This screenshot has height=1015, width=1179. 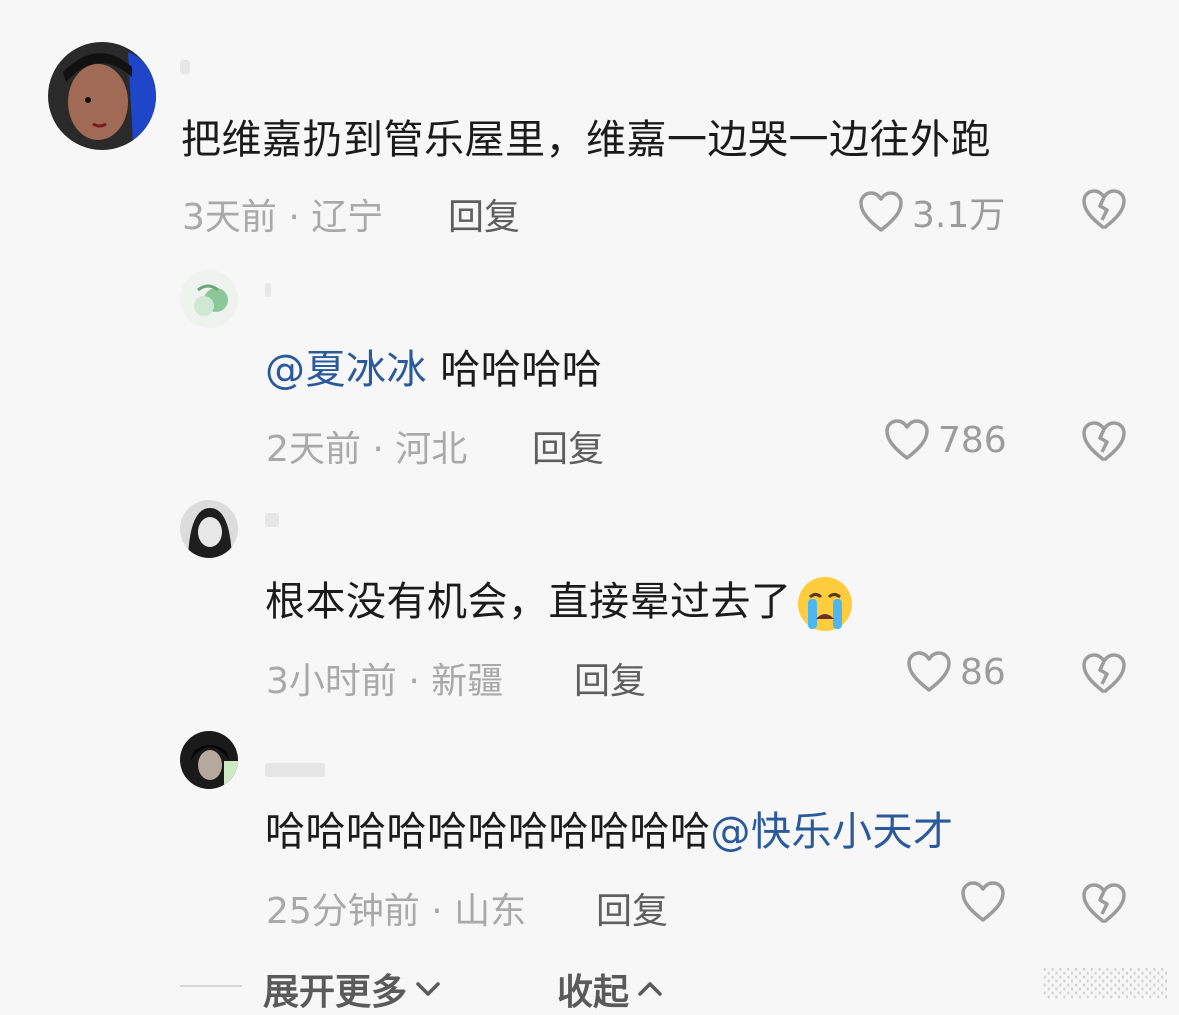 I want to click on comment-text-body: 根本没有机会，直接晕过去了, so click(x=528, y=602).